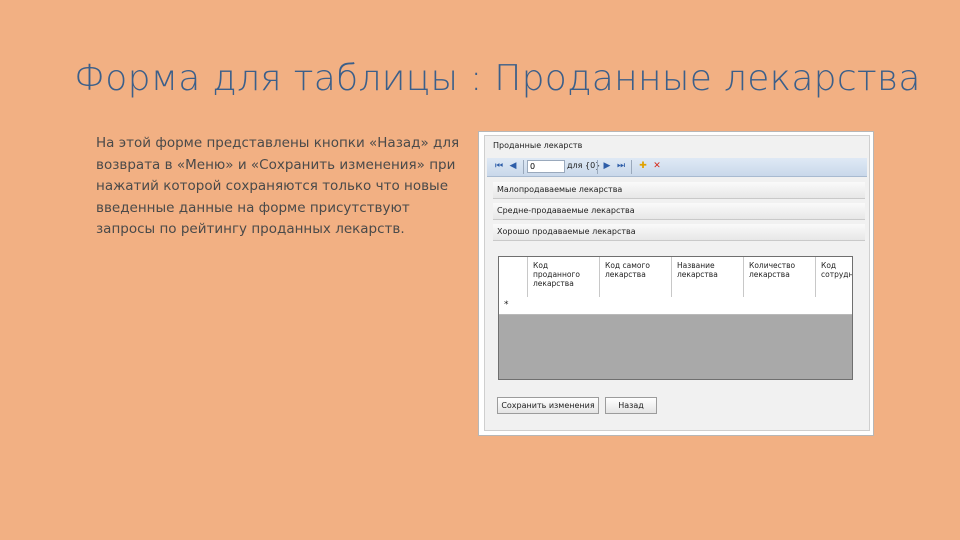 The width and height of the screenshot is (960, 540). Describe the element at coordinates (679, 190) in the screenshot. I see `query-low-selling: Малопродаваемые лекарства` at that location.